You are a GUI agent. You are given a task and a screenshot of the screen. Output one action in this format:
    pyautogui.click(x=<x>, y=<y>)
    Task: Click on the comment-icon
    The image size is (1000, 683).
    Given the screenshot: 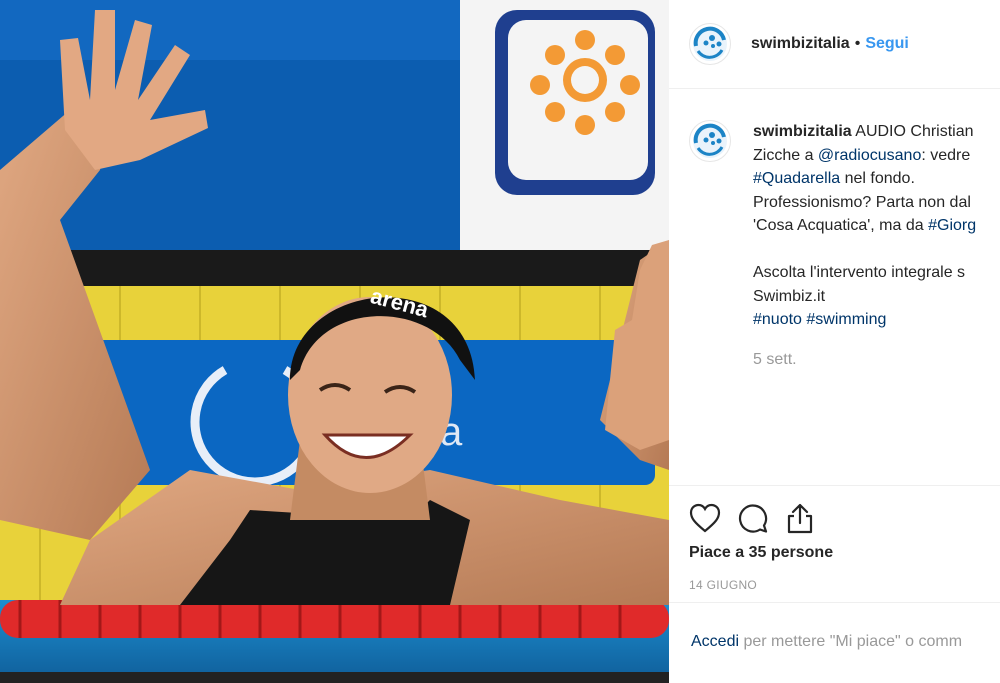 What is the action you would take?
    pyautogui.click(x=753, y=518)
    